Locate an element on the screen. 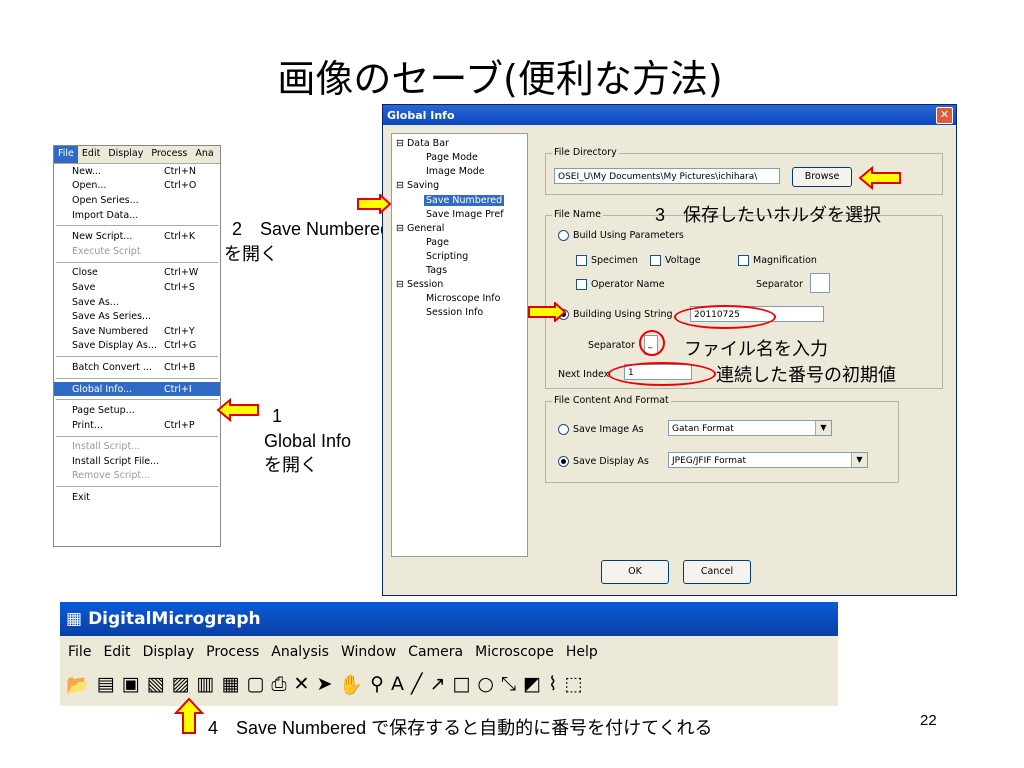  separator-label: Separator is located at coordinates (779, 284).